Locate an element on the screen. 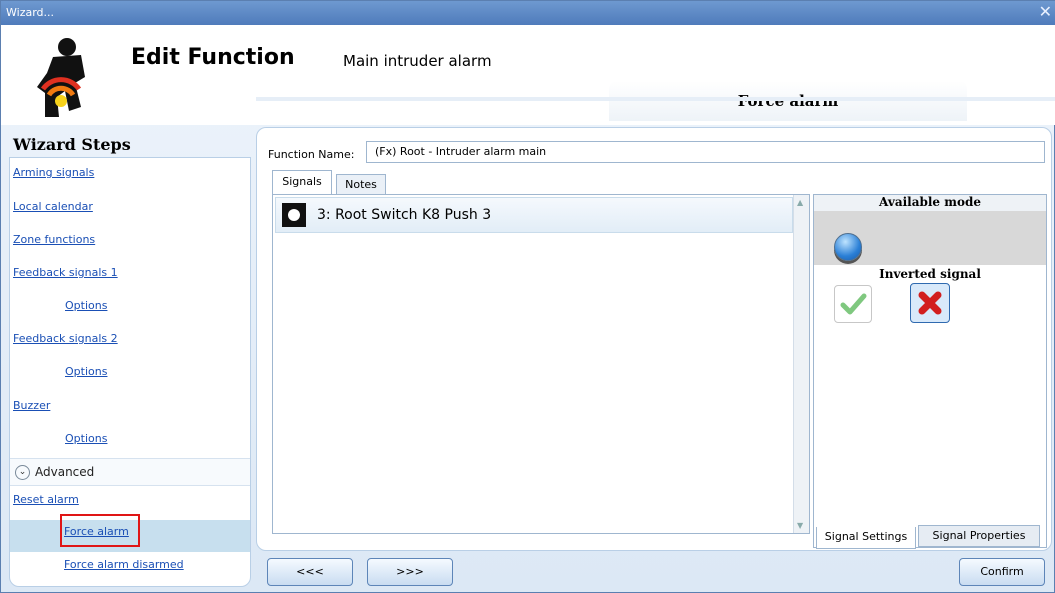 This screenshot has height=593, width=1055. scroll-down-icon: ▼ is located at coordinates (800, 525).